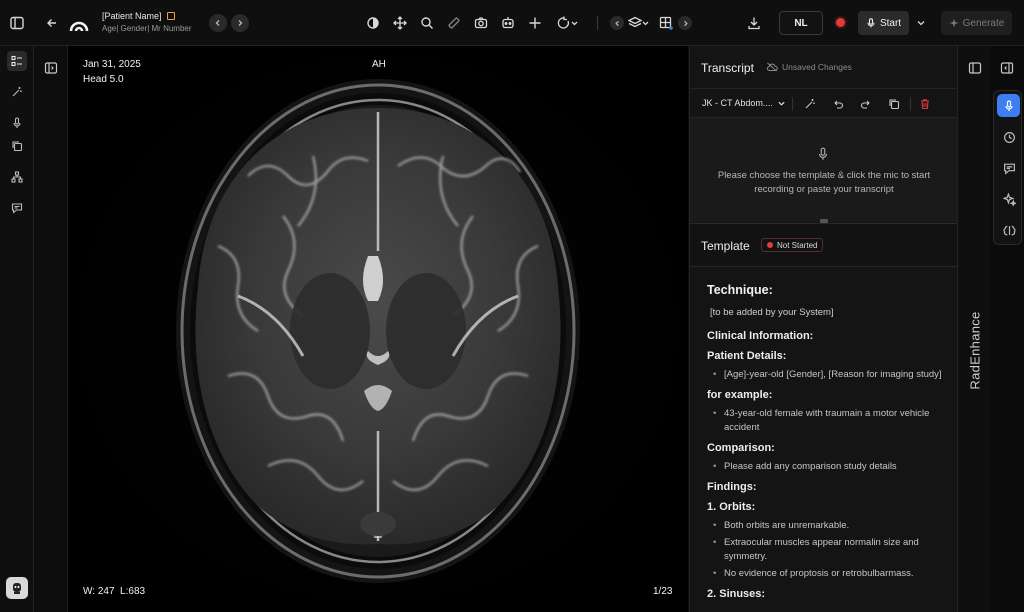 The image size is (1024, 612). I want to click on measure-ruler-icon, so click(454, 23).